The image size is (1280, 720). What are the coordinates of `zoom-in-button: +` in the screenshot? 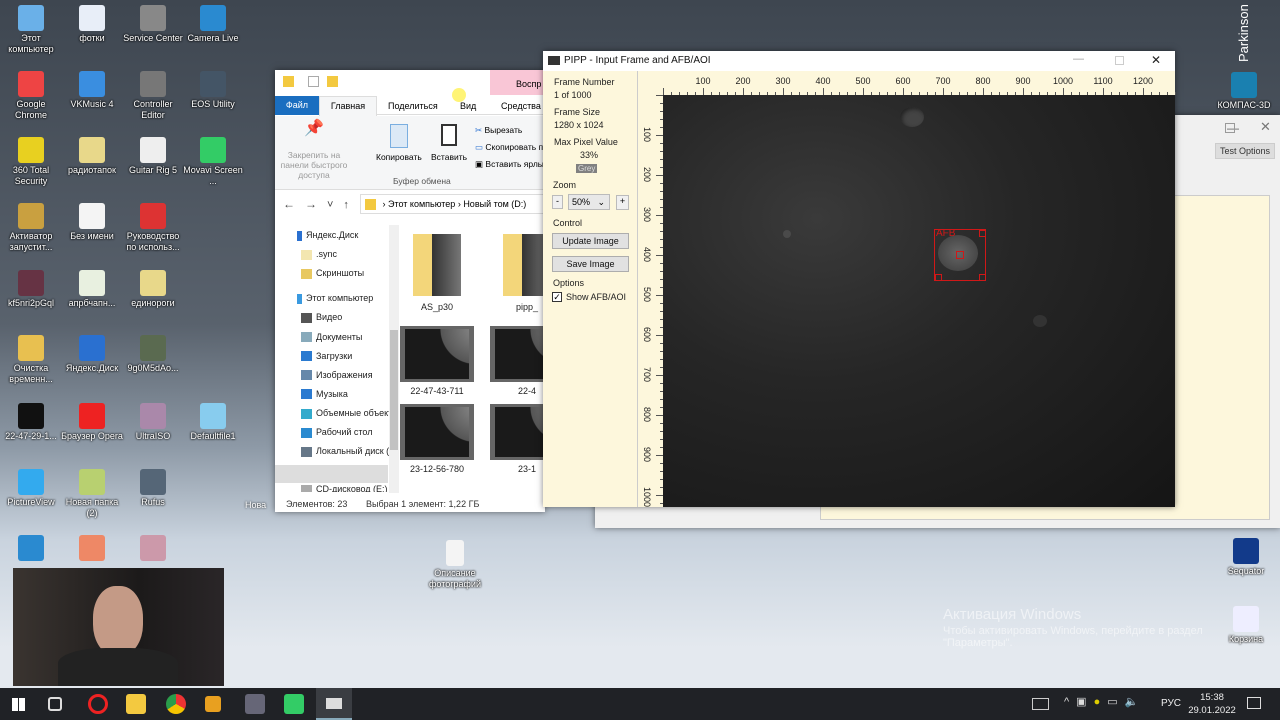 It's located at (622, 202).